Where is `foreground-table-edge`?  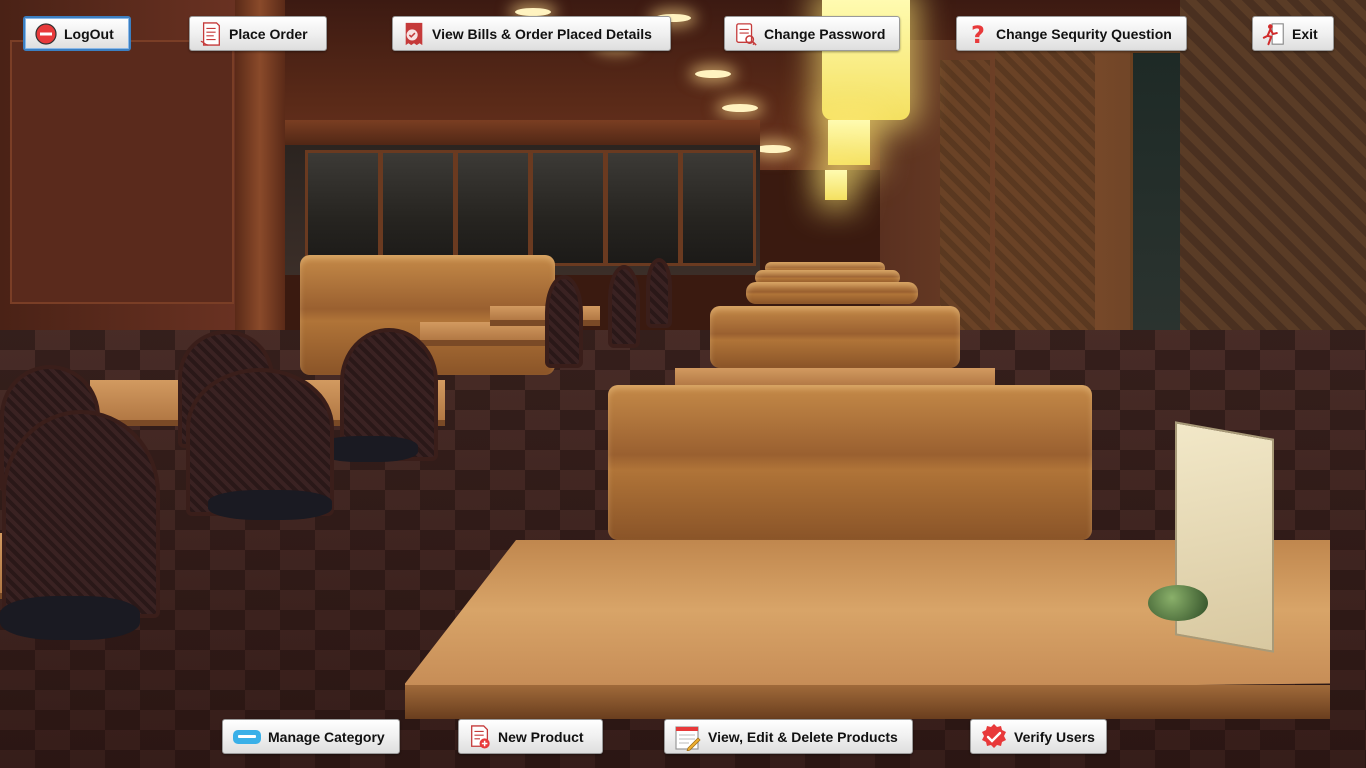 foreground-table-edge is located at coordinates (867, 702).